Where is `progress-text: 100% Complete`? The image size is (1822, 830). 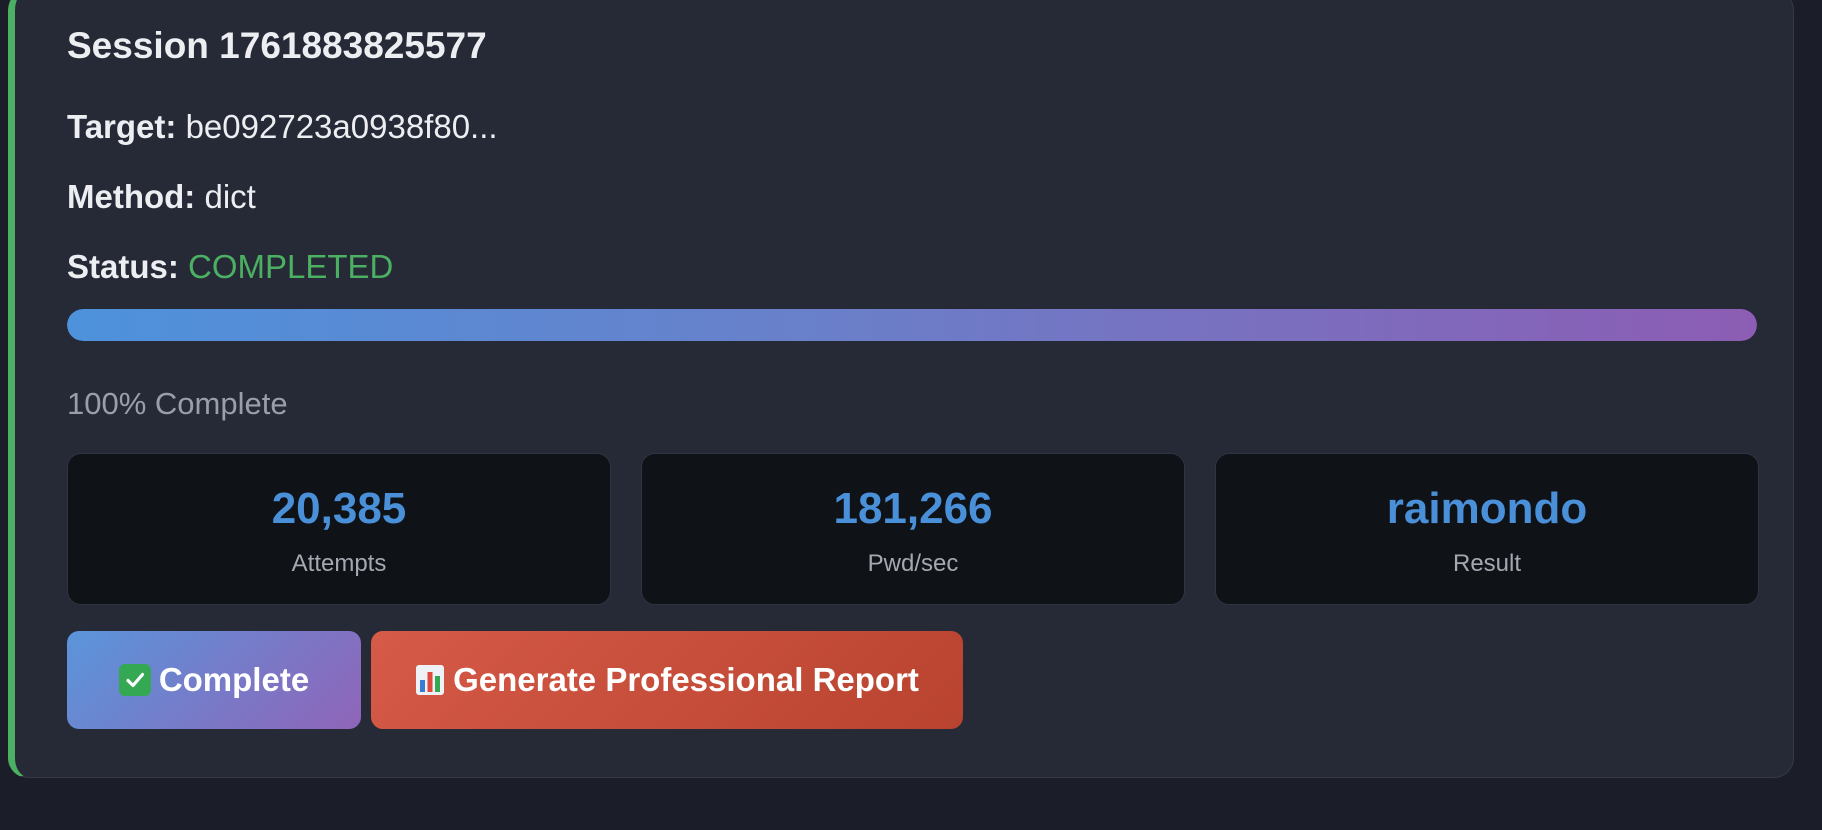
progress-text: 100% Complete is located at coordinates (177, 403).